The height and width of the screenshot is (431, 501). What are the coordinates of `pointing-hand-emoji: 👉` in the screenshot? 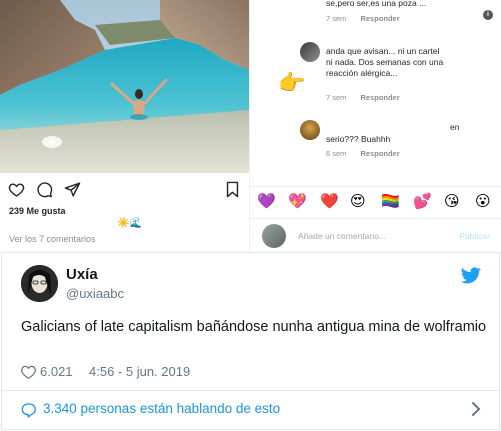 It's located at (292, 82).